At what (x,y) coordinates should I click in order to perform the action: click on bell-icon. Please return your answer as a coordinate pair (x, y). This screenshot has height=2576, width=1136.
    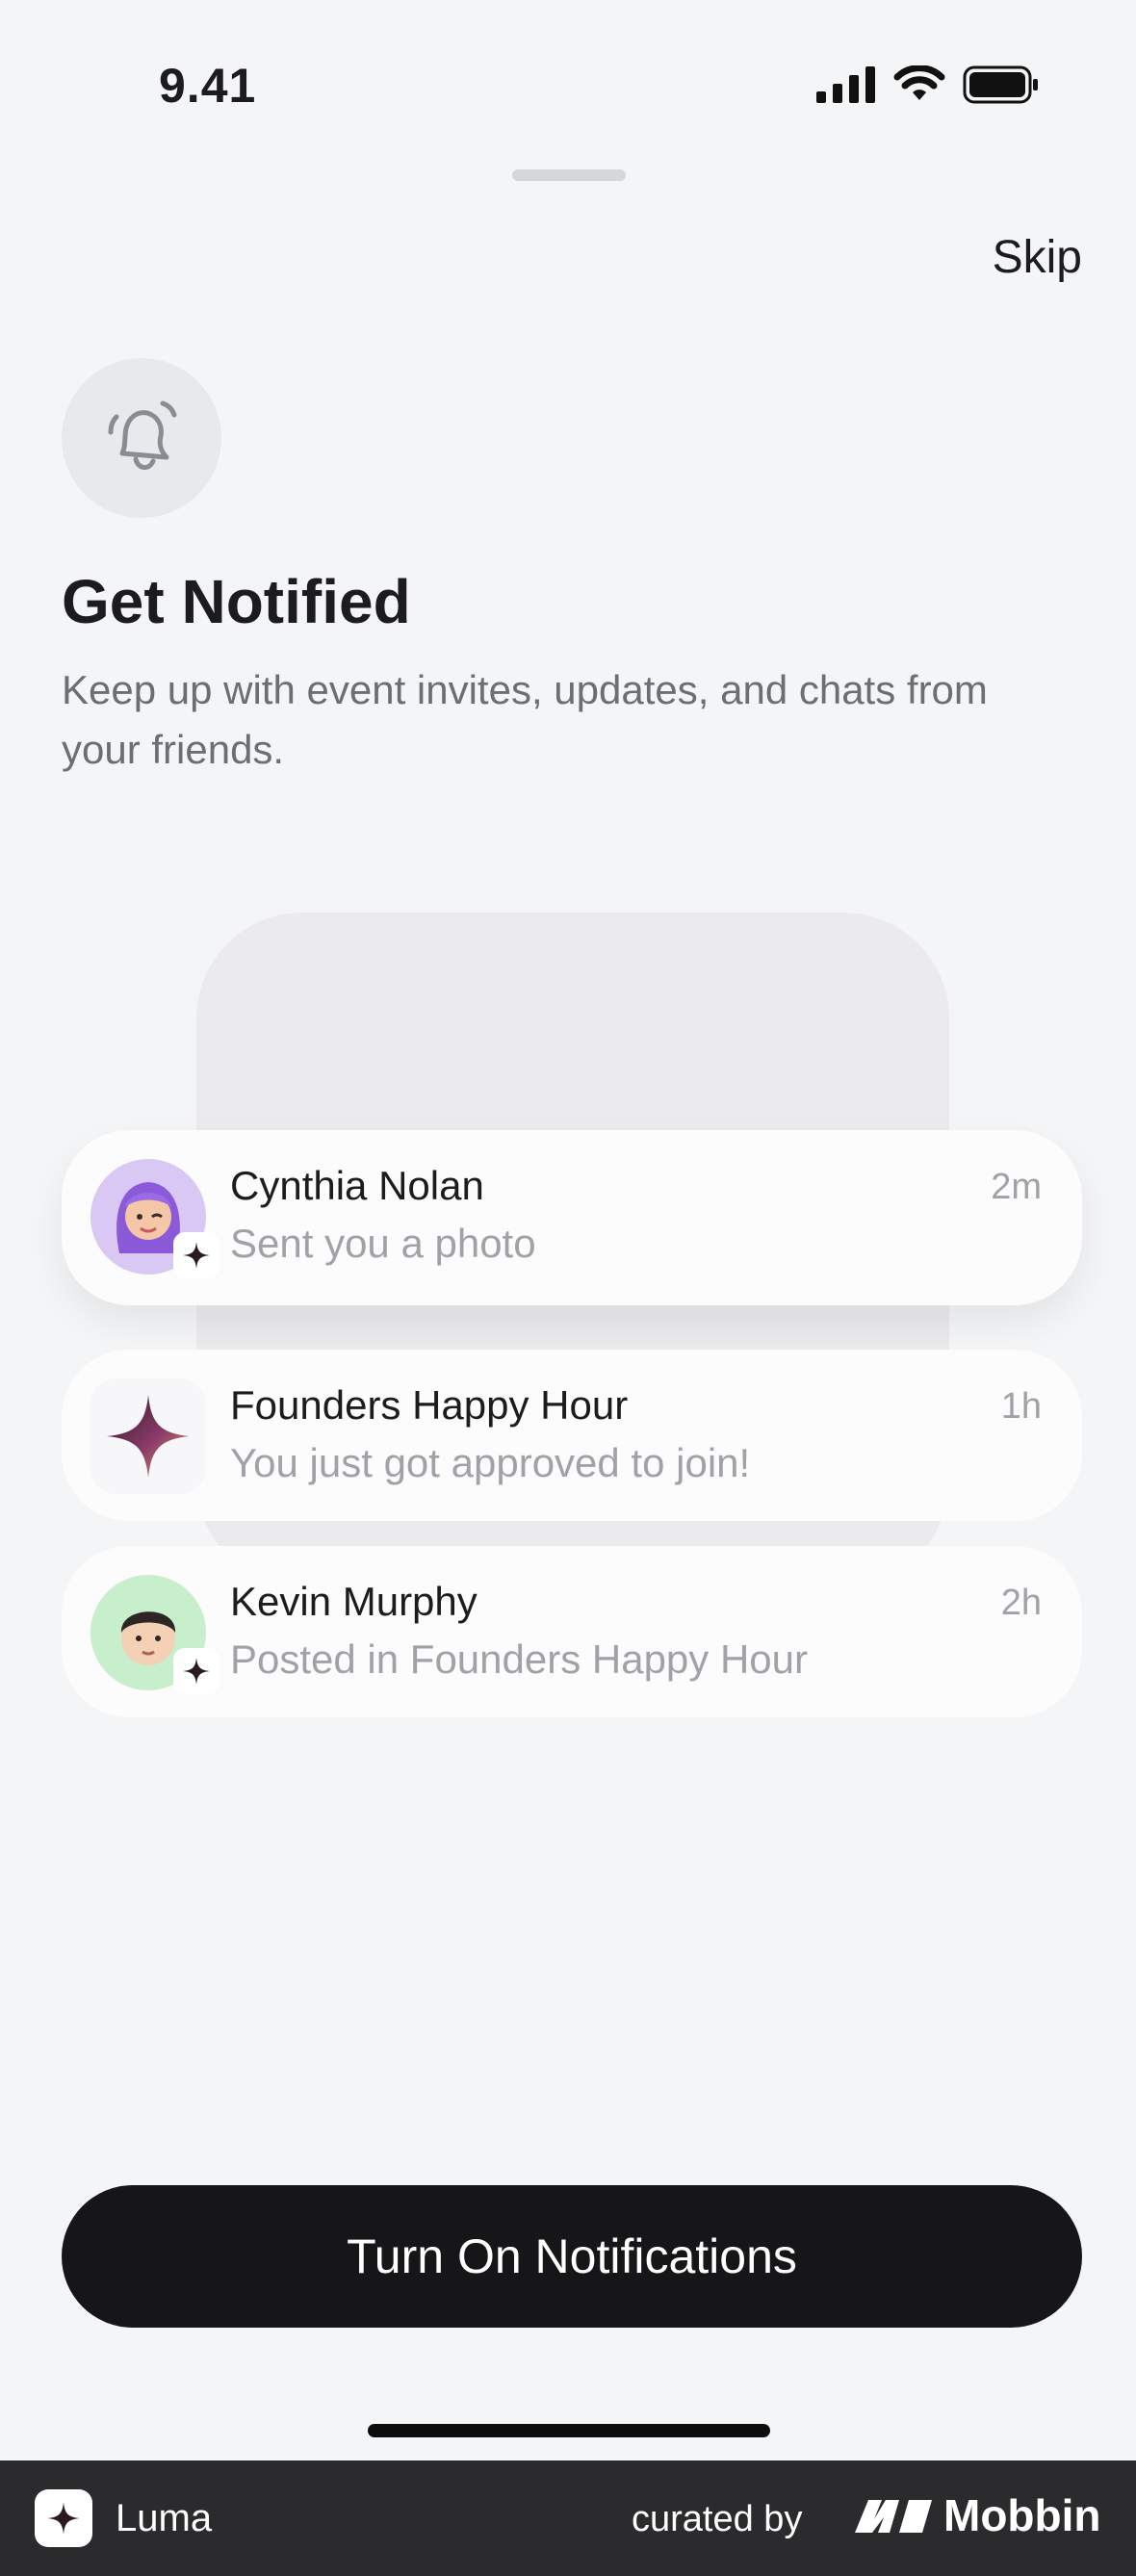
    Looking at the image, I should click on (142, 435).